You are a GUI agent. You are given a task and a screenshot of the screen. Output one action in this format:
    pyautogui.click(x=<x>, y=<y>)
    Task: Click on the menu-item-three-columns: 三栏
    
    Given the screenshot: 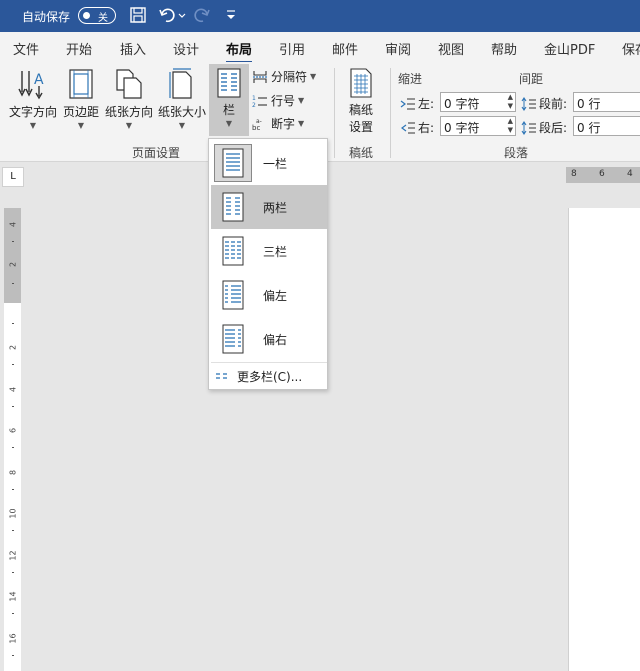 What is the action you would take?
    pyautogui.click(x=269, y=251)
    